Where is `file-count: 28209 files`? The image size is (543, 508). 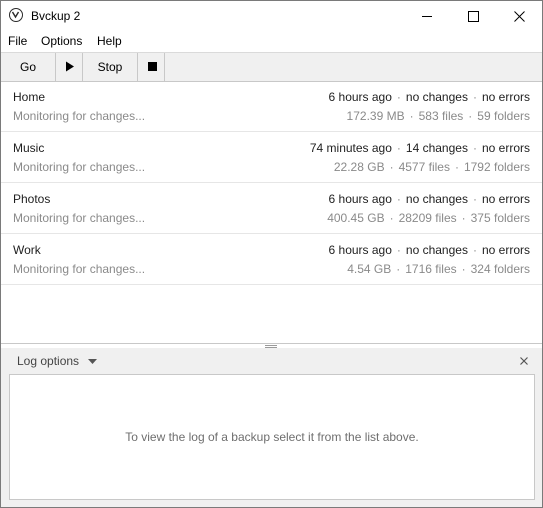 file-count: 28209 files is located at coordinates (427, 218).